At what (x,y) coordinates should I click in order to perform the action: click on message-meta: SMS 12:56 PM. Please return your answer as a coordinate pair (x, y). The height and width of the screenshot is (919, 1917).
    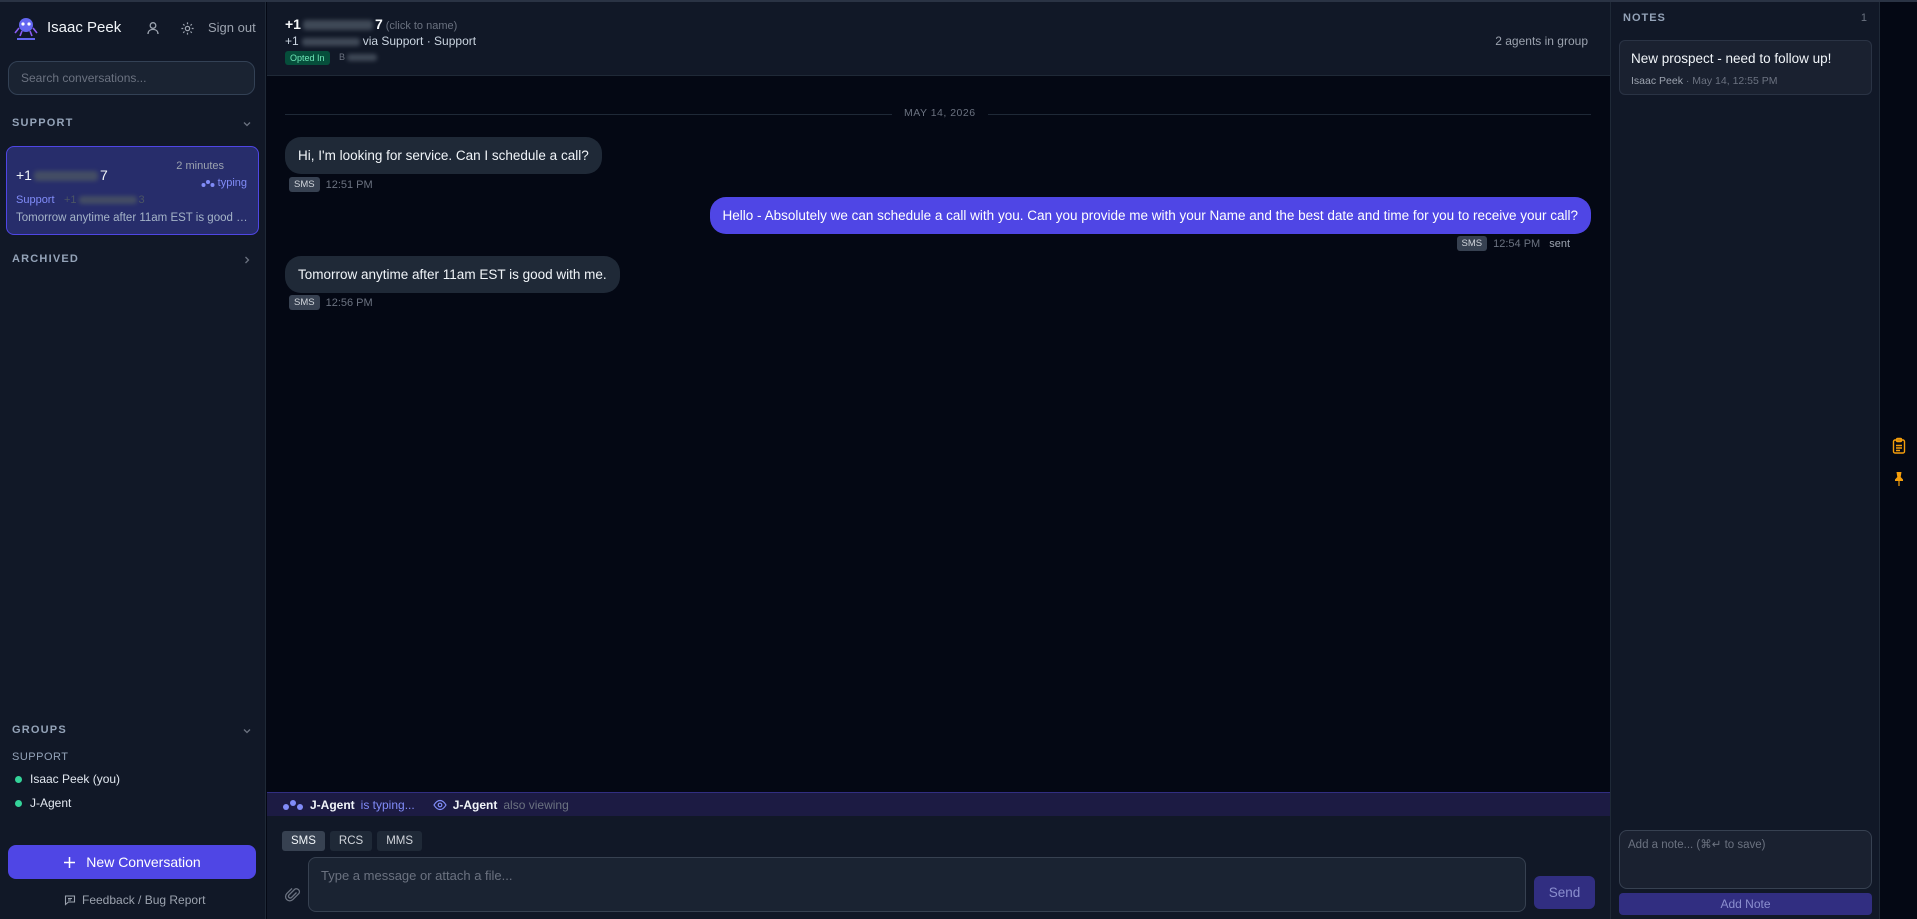
    Looking at the image, I should click on (331, 302).